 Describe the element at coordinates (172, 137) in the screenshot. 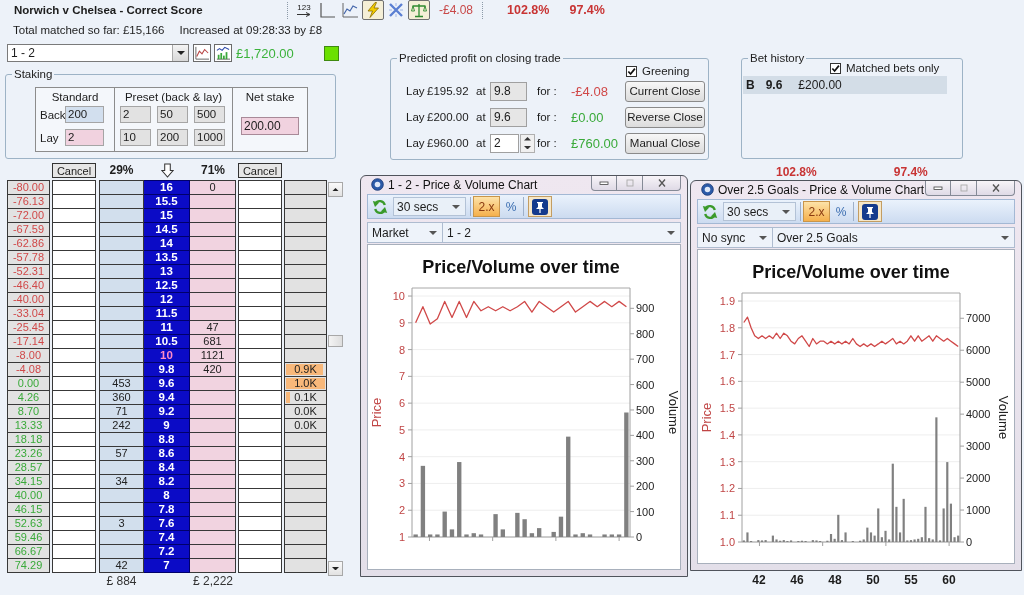

I see `preset-field: 200` at that location.